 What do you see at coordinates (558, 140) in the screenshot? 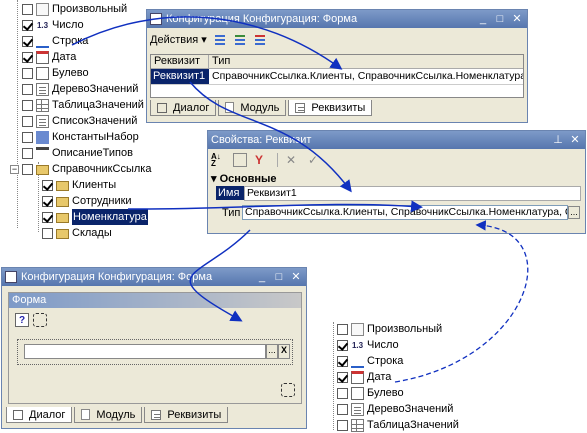
I see `pin-icon: ⊥` at bounding box center [558, 140].